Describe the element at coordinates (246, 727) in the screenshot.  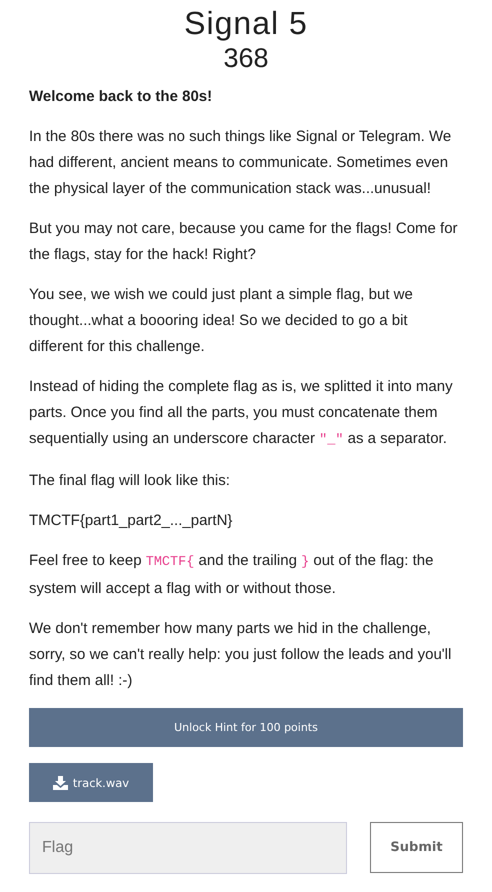
I see `unlock-hint-button: Unlock Hint for 100 points` at that location.